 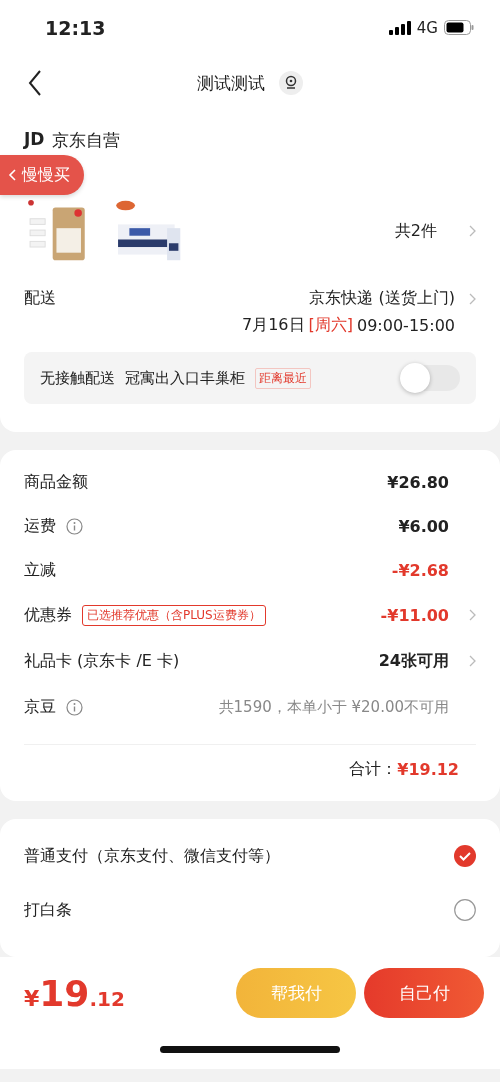 What do you see at coordinates (465, 856) in the screenshot?
I see `checked-radio-icon` at bounding box center [465, 856].